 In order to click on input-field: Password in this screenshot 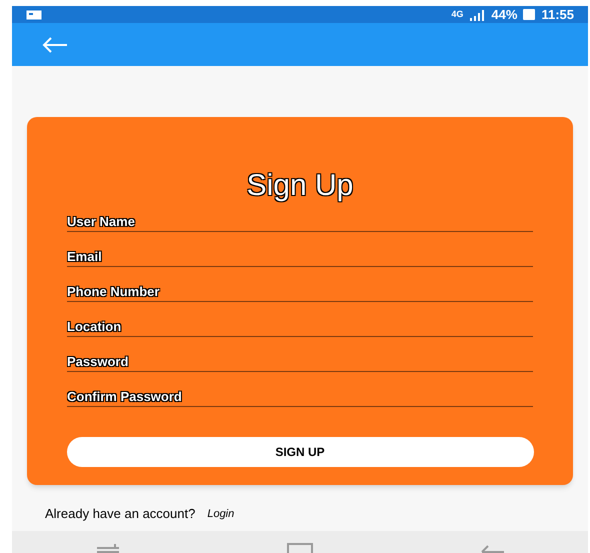, I will do `click(300, 361)`.